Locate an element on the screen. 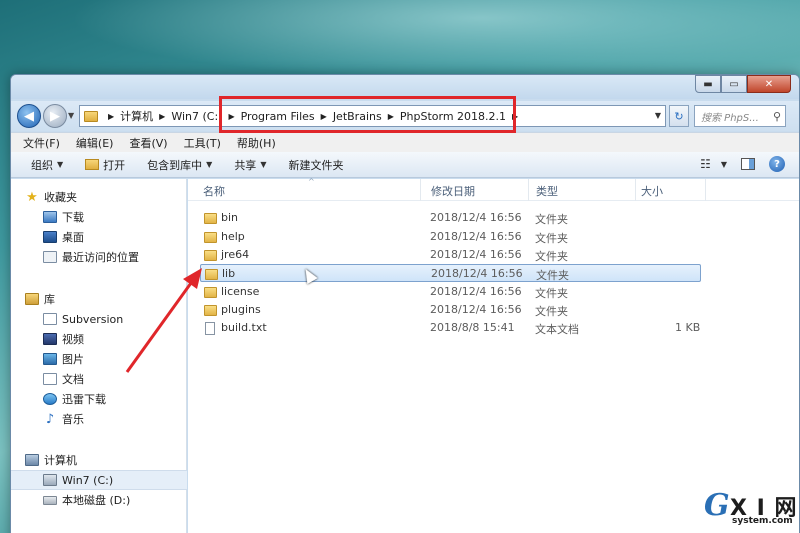 The height and width of the screenshot is (533, 800). column-modified: 修改日期 is located at coordinates (453, 191).